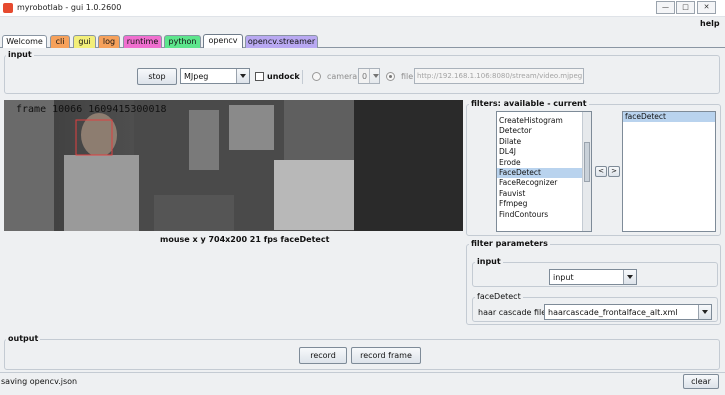 This screenshot has height=395, width=725. I want to click on available-filter-item: Detector, so click(544, 131).